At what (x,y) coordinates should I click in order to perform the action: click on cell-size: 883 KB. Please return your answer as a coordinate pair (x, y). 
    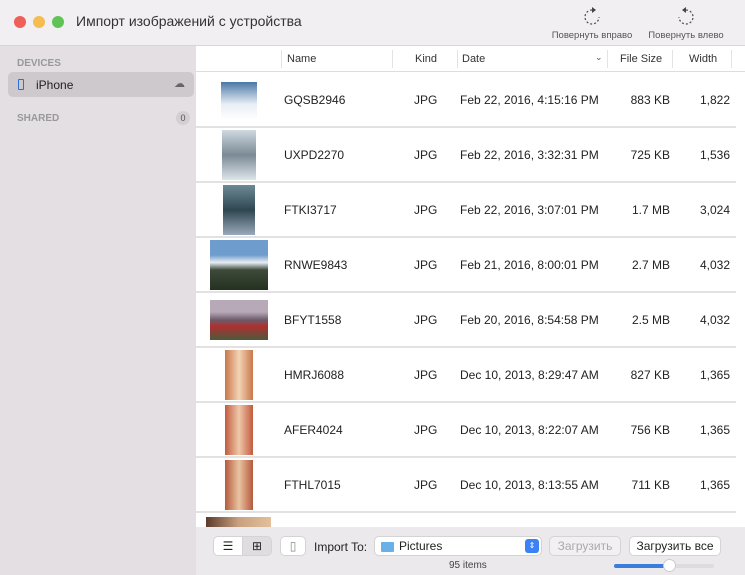
    Looking at the image, I should click on (650, 100).